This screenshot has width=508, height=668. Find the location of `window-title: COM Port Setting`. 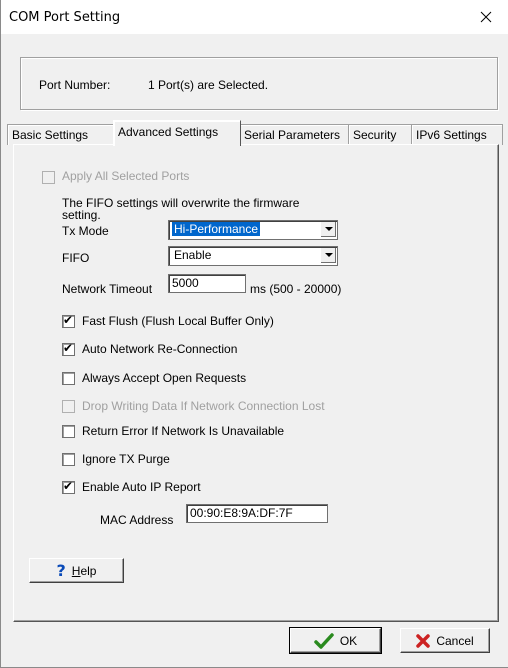

window-title: COM Port Setting is located at coordinates (65, 17).